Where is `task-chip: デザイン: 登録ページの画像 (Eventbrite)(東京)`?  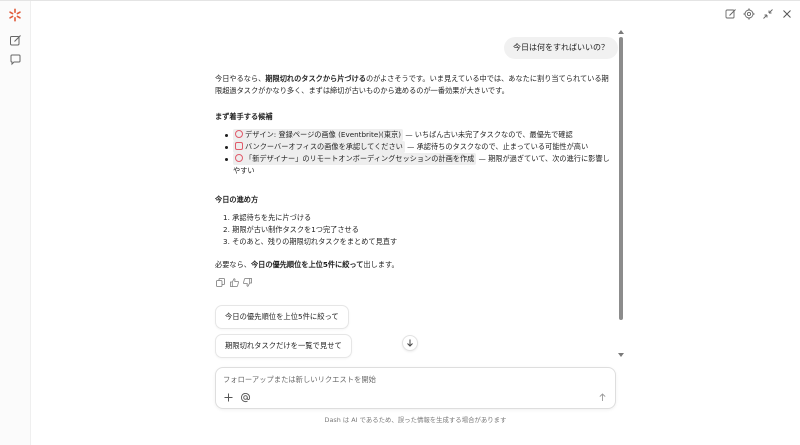 task-chip: デザイン: 登録ページの画像 (Eventbrite)(東京) is located at coordinates (318, 135).